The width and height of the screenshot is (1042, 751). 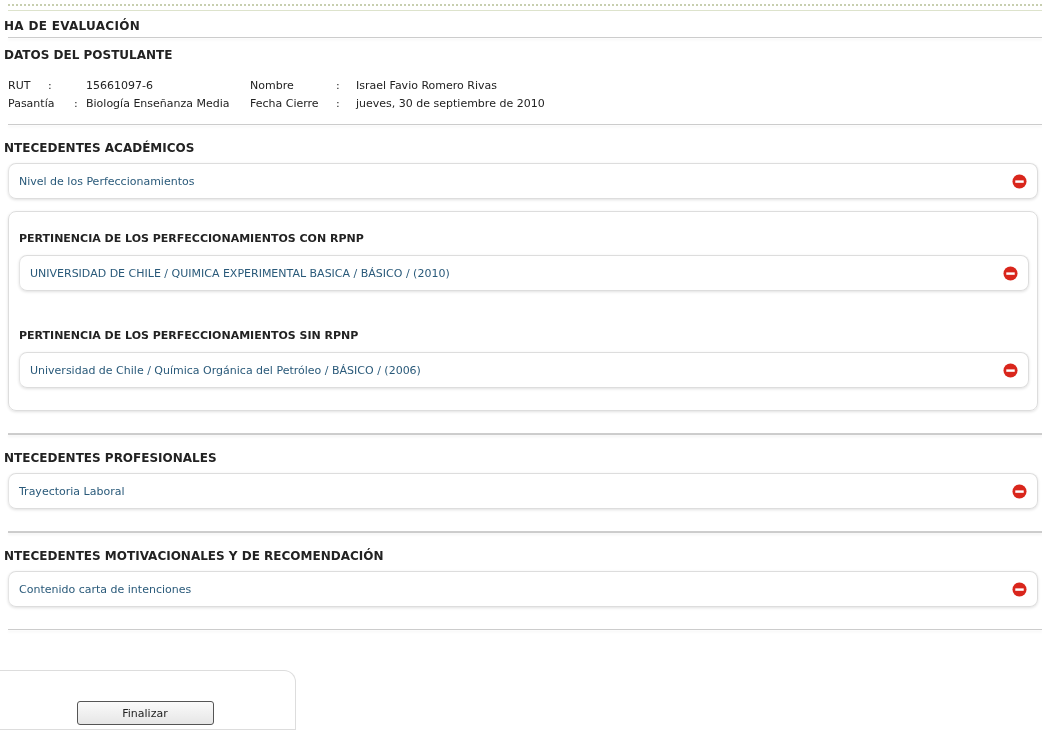 I want to click on field-value: jueves, 30 de septiembre de 2010, so click(x=450, y=103).